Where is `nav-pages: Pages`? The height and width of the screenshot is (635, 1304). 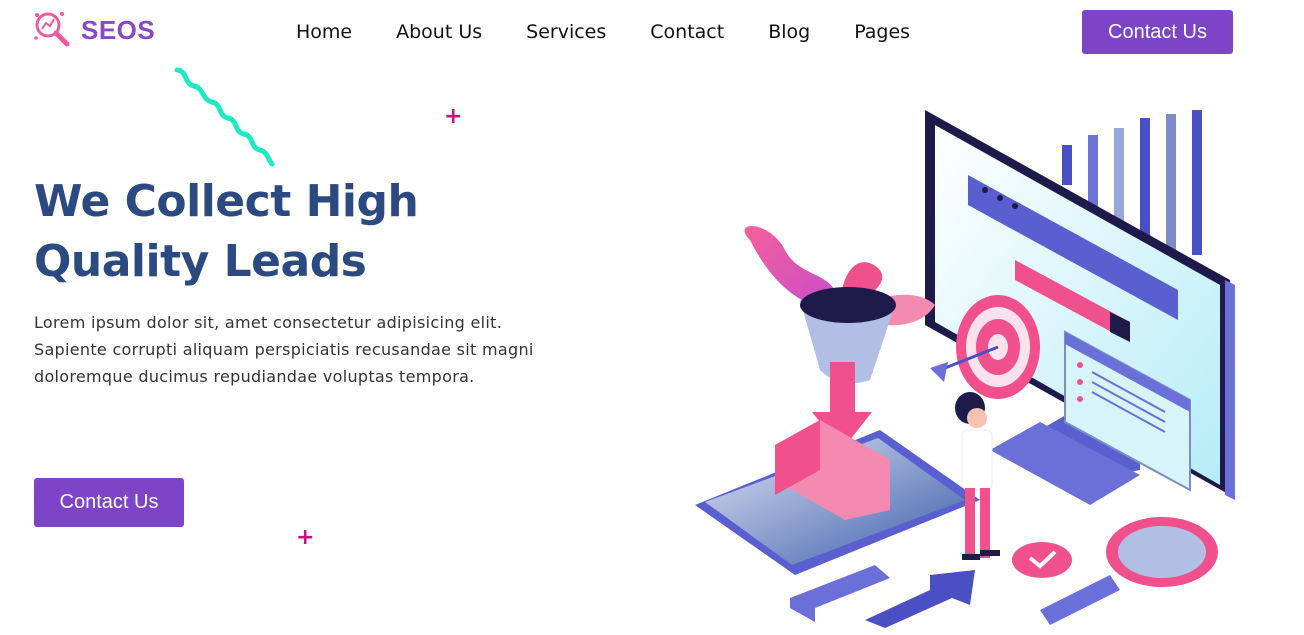 nav-pages: Pages is located at coordinates (882, 32).